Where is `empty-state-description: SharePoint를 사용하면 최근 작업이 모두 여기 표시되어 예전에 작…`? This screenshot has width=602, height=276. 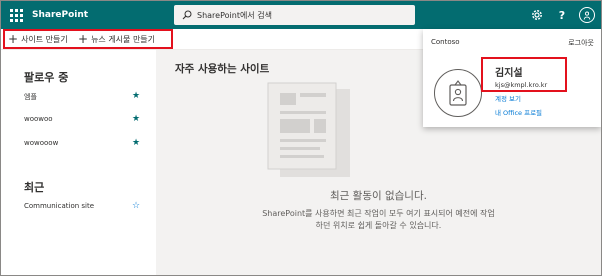
empty-state-description: SharePoint를 사용하면 최근 작업이 모두 여기 표시되어 예전에 작… is located at coordinates (378, 213).